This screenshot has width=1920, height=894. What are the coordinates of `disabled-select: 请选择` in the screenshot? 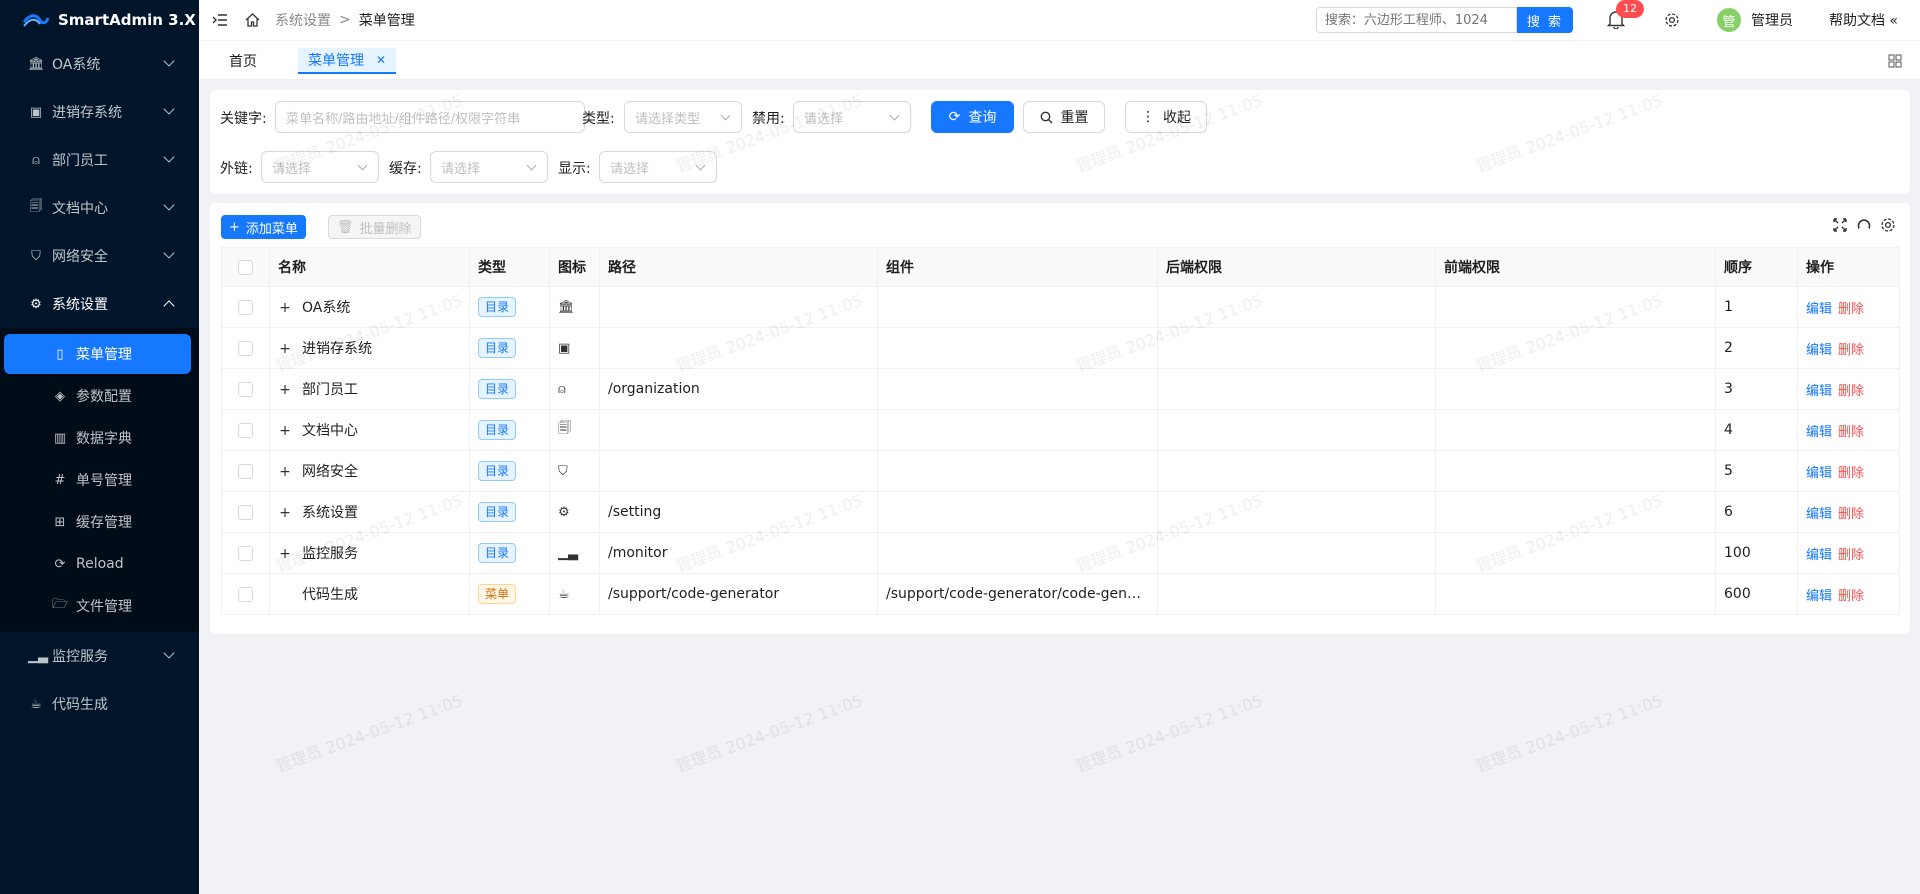 It's located at (852, 117).